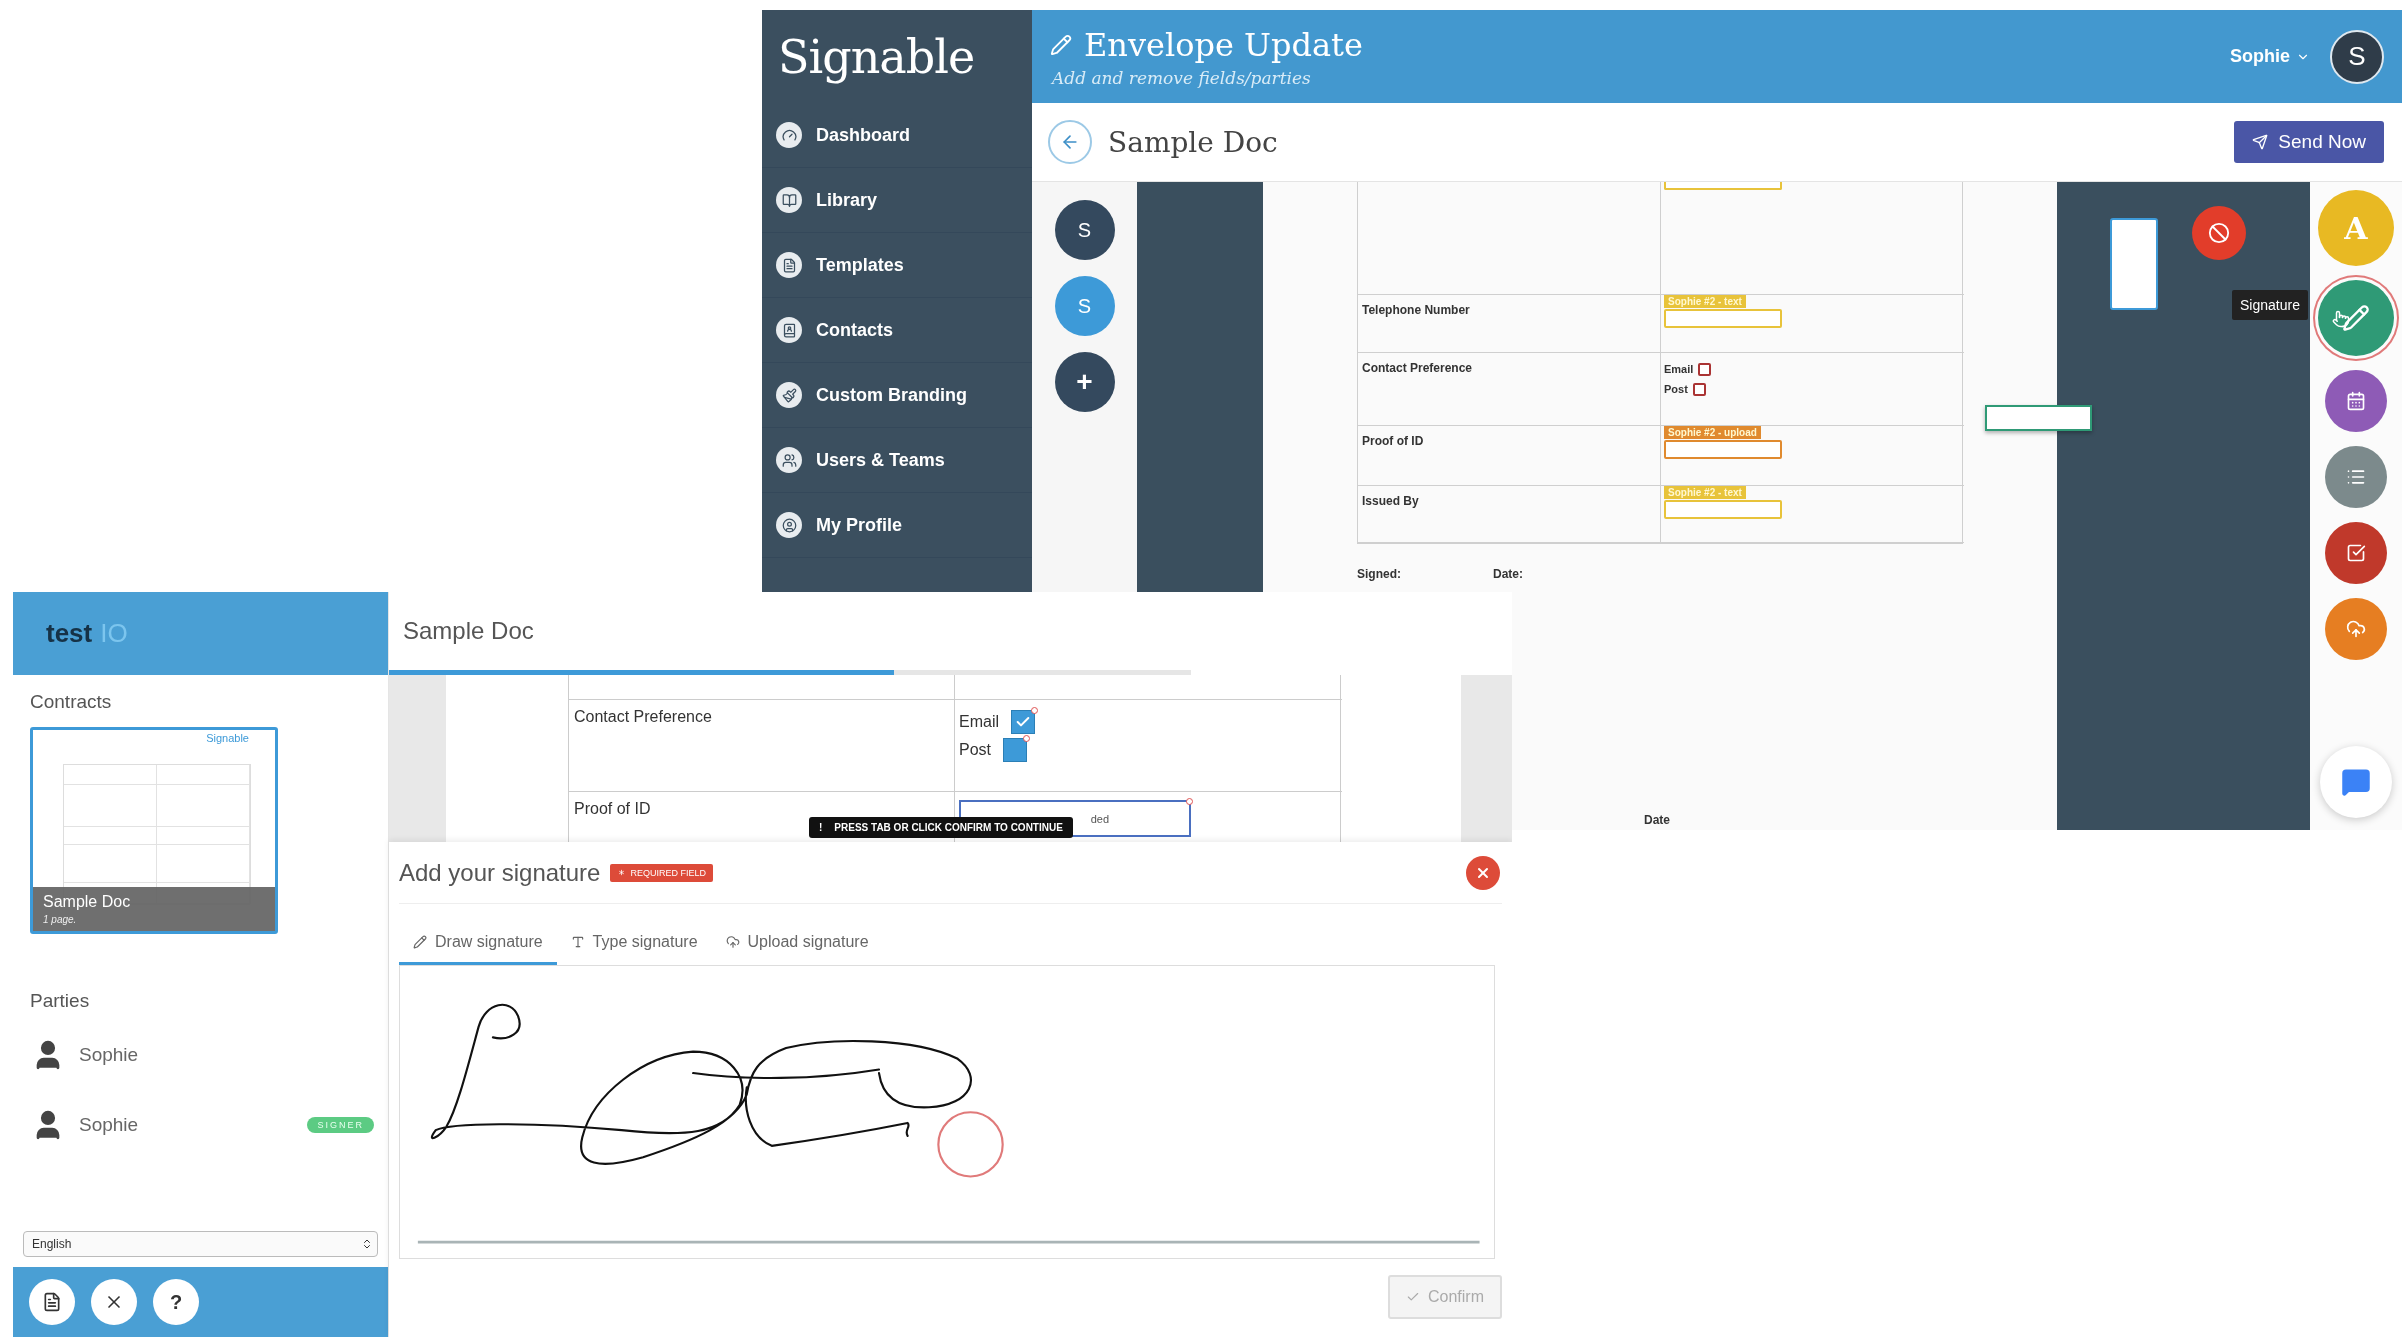  I want to click on prohibited-icon, so click(2219, 233).